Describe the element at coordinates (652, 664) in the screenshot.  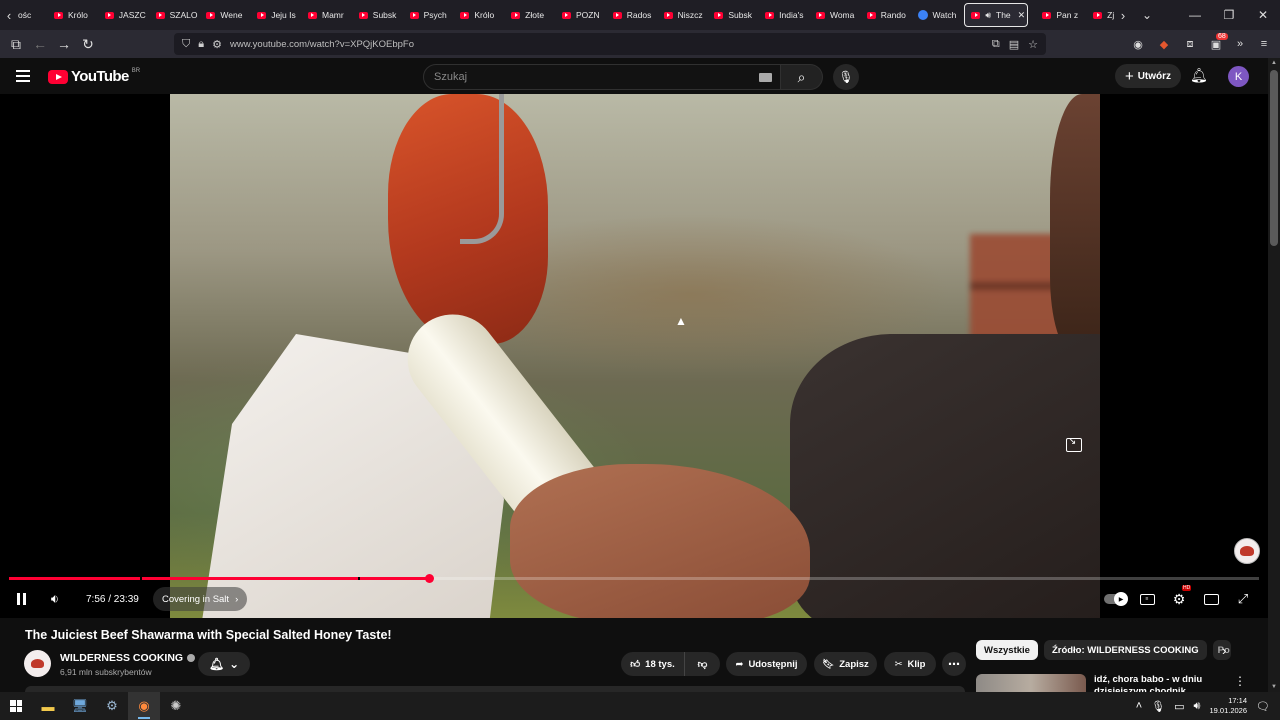
I see `like-button: 👍︎ 18 tys.` at that location.